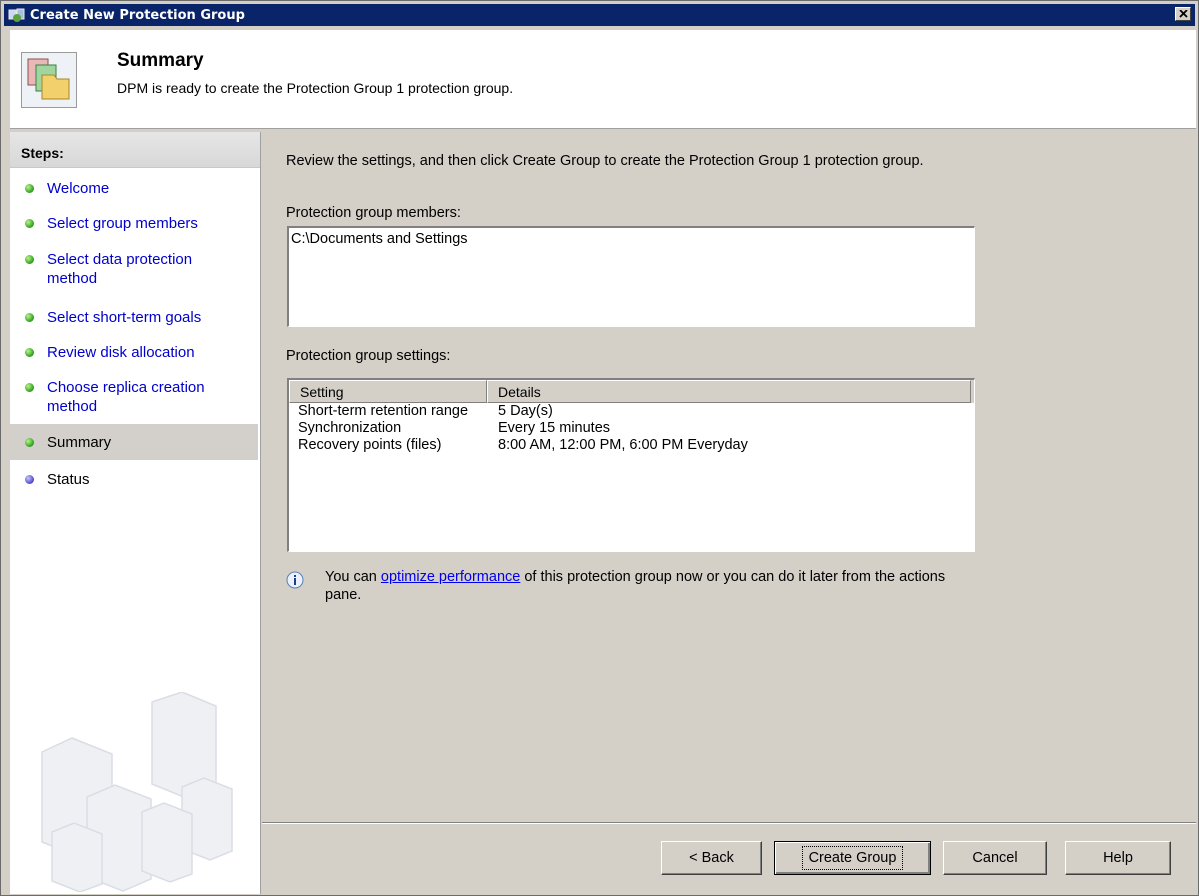 The width and height of the screenshot is (1199, 896). I want to click on step-label: Welcome, so click(78, 188).